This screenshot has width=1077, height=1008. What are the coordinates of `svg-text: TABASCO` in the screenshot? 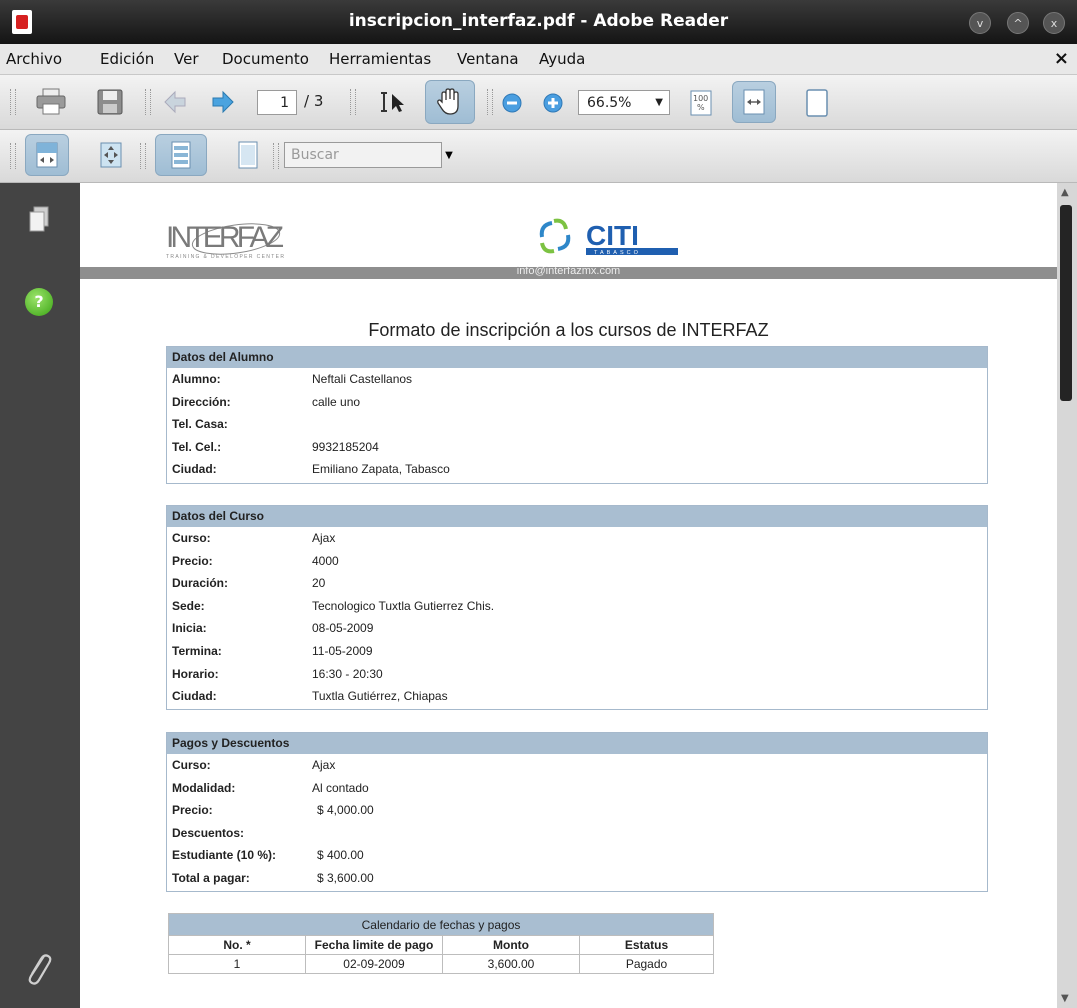 It's located at (617, 253).